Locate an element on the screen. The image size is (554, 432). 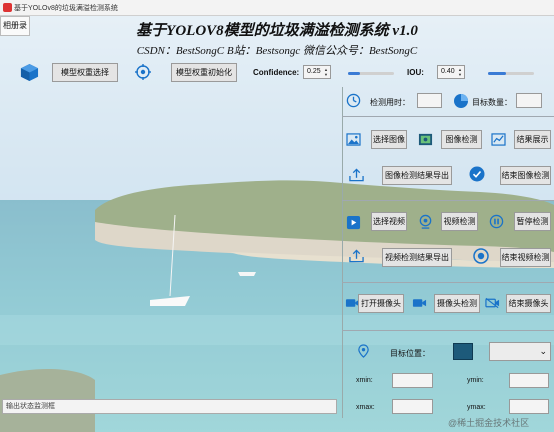
image-icon is located at coordinates (353, 139).